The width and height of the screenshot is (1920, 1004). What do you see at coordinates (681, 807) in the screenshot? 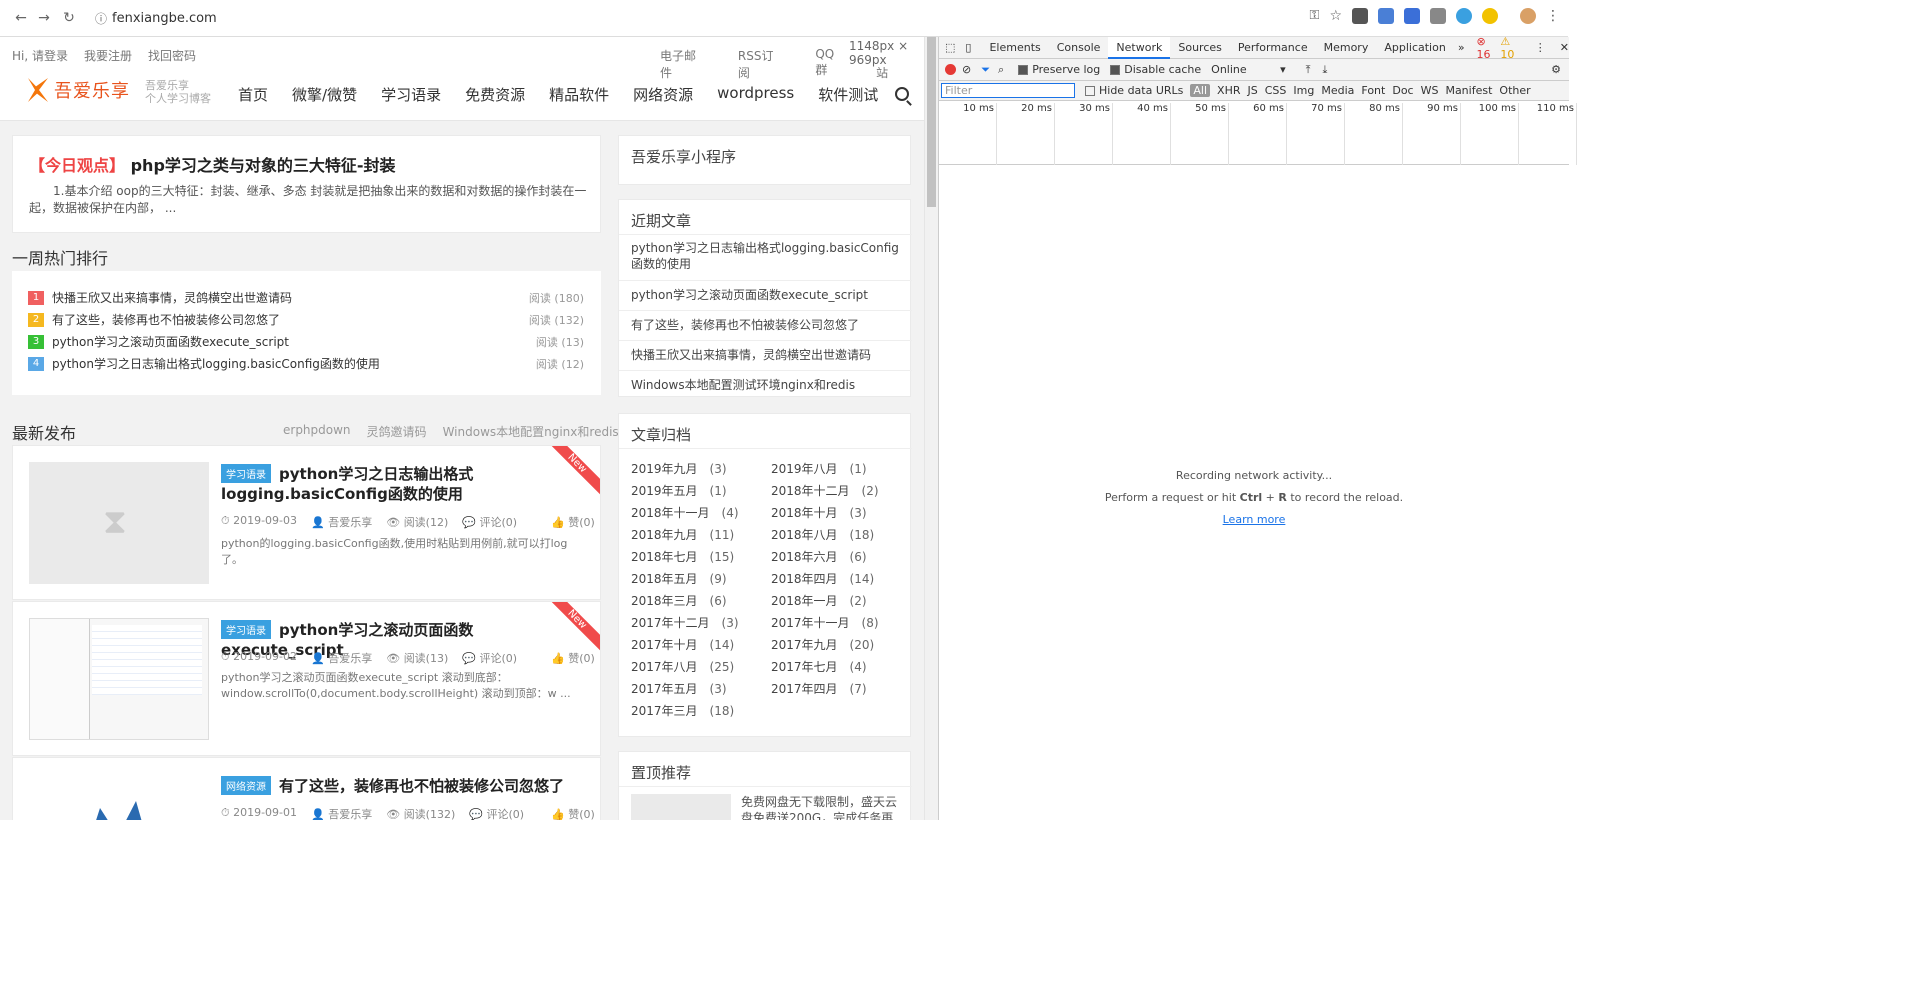
I see `recommend-thumbnail` at bounding box center [681, 807].